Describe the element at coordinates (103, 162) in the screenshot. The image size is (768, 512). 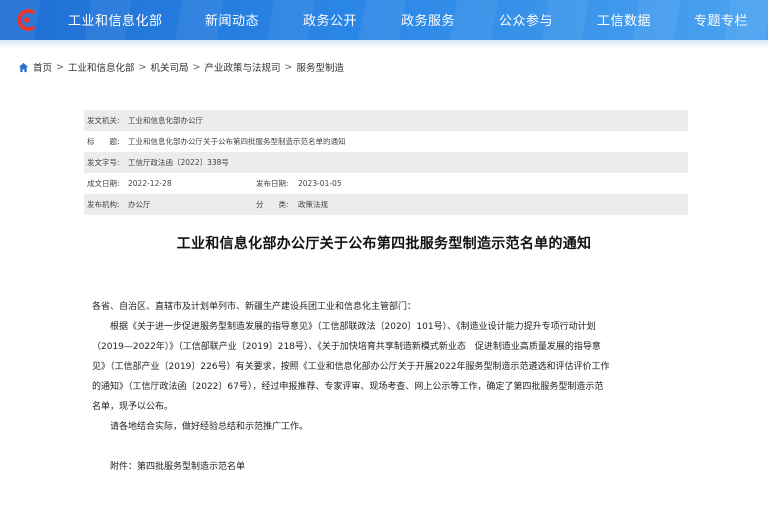
I see `meta-label: 发文字号:` at that location.